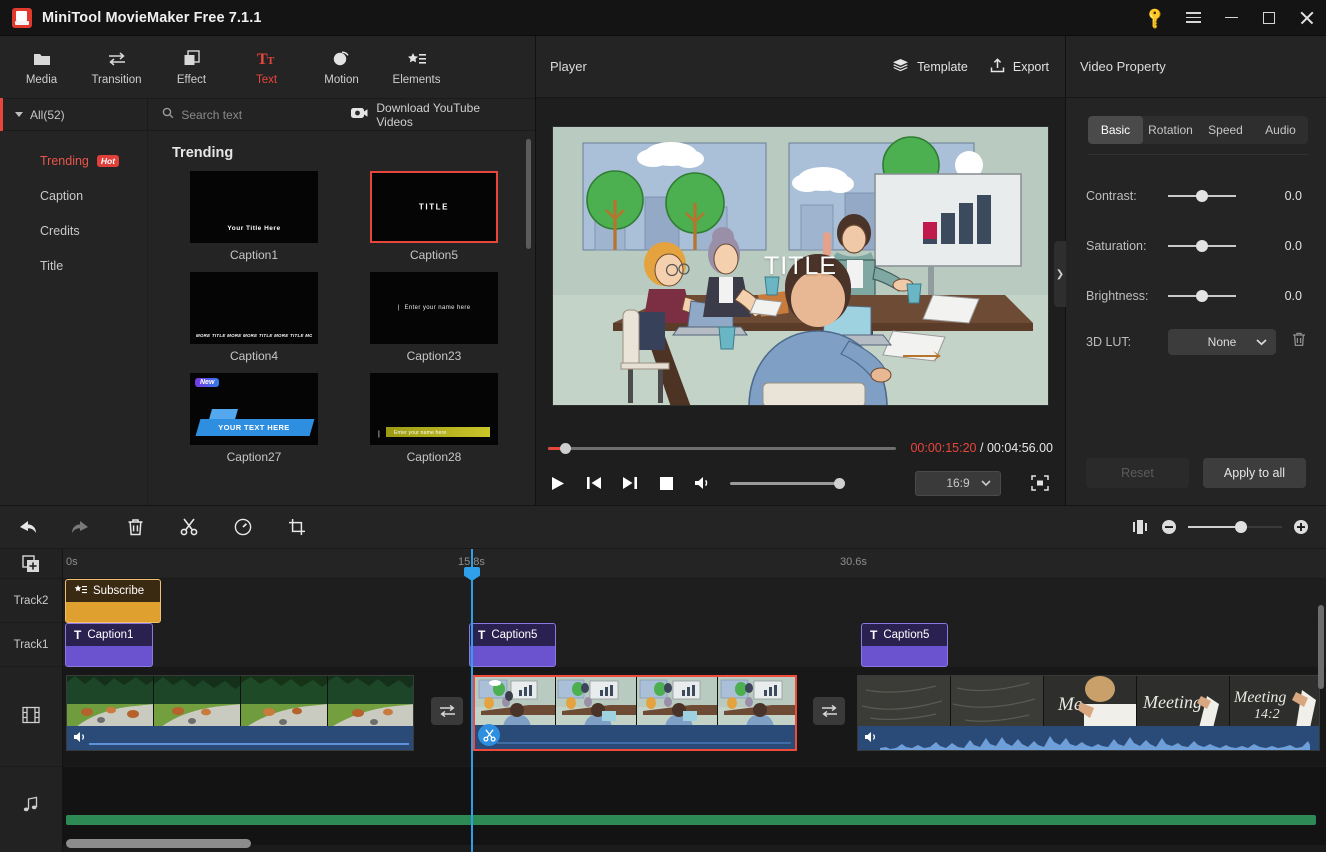 Image resolution: width=1326 pixels, height=852 pixels. What do you see at coordinates (73, 230) in the screenshot?
I see `category-credits: Credits` at bounding box center [73, 230].